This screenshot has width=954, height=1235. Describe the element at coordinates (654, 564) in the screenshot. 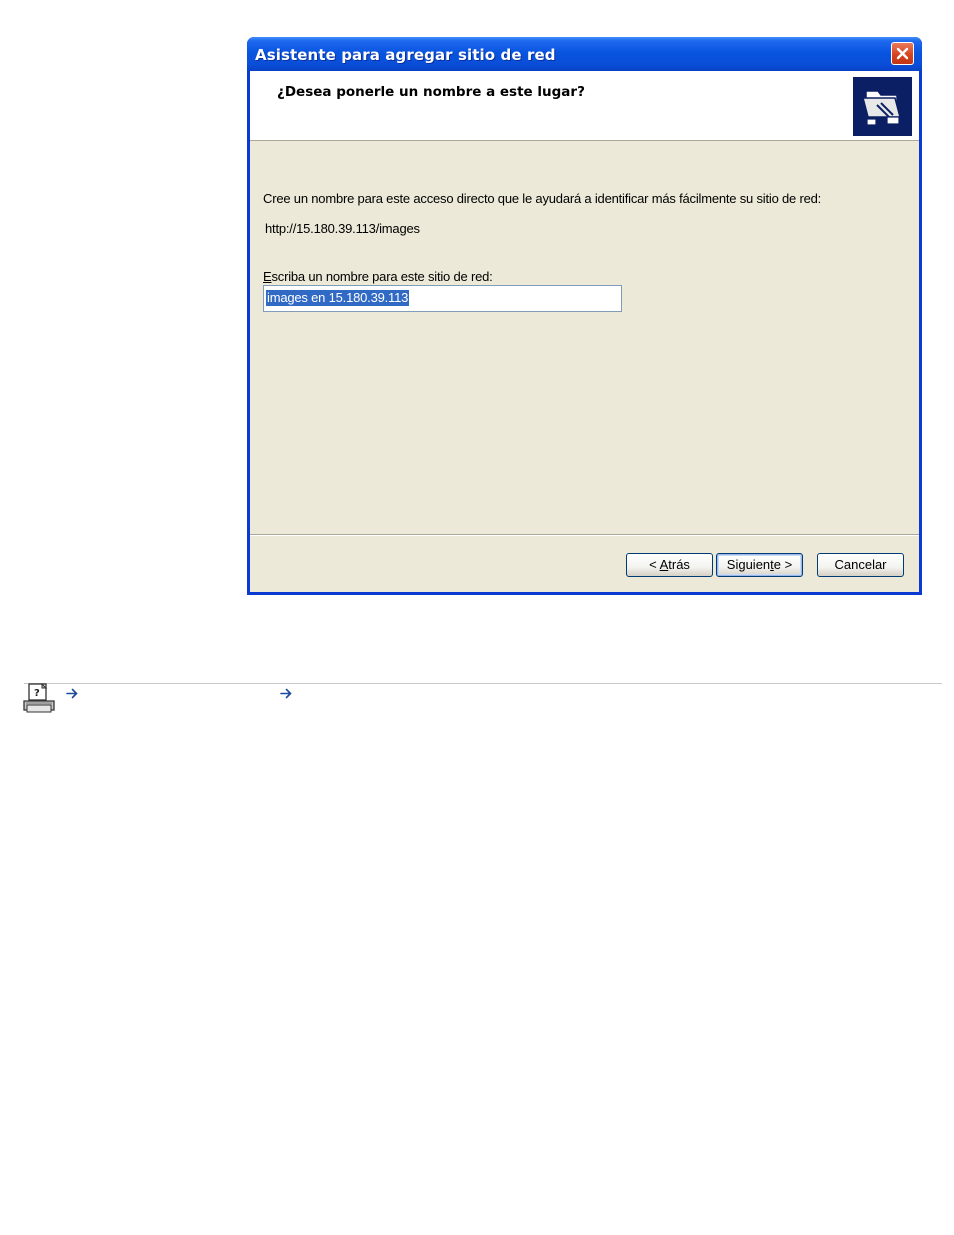

I see `back-prefix: <` at that location.